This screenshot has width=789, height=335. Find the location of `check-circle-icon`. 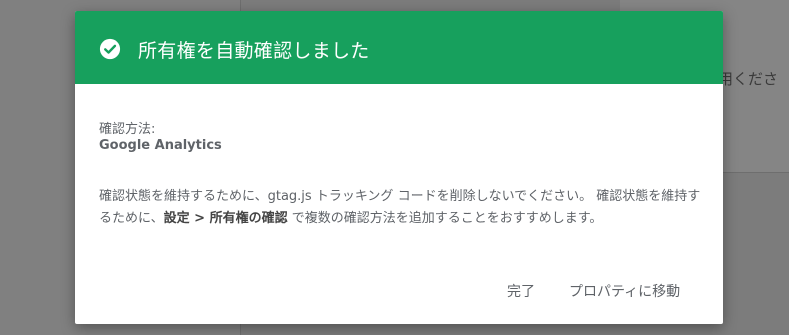

check-circle-icon is located at coordinates (110, 49).